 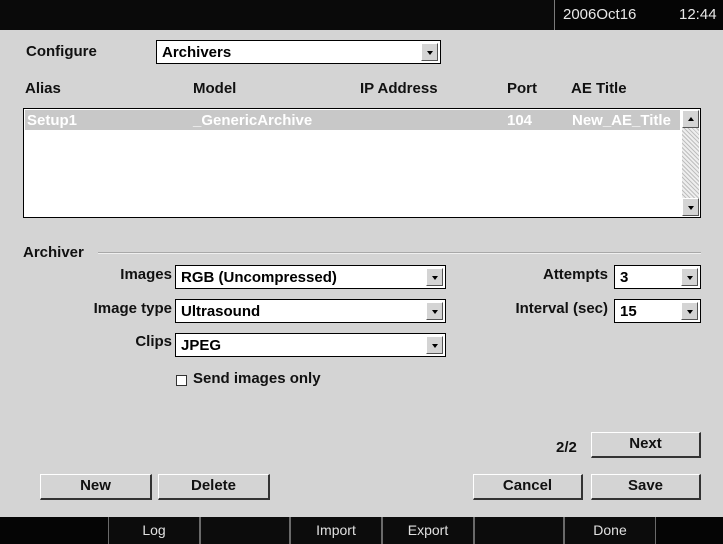 I want to click on column-model: Model, so click(x=215, y=88).